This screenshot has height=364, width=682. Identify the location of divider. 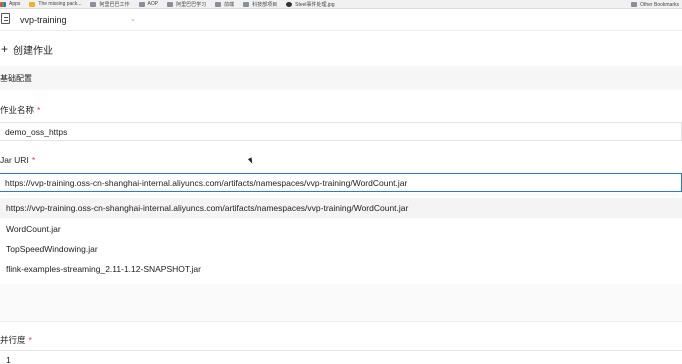
(341, 30).